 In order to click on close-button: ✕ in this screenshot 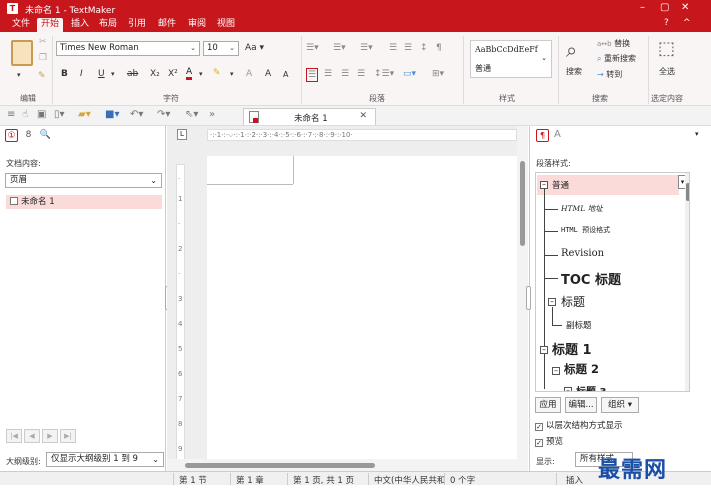, I will do `click(685, 7)`.